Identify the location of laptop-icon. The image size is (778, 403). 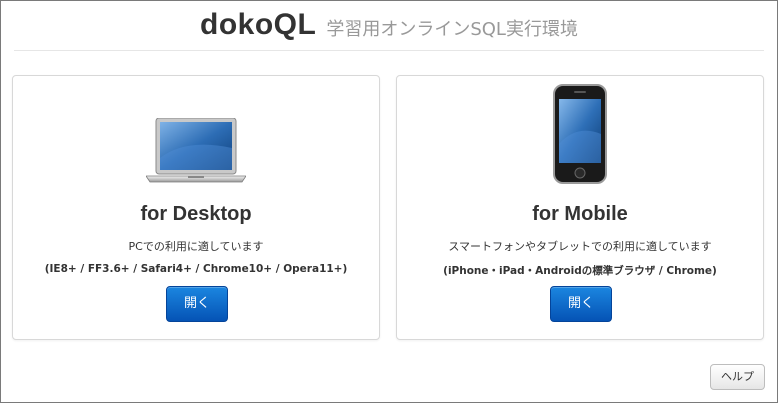
(196, 133).